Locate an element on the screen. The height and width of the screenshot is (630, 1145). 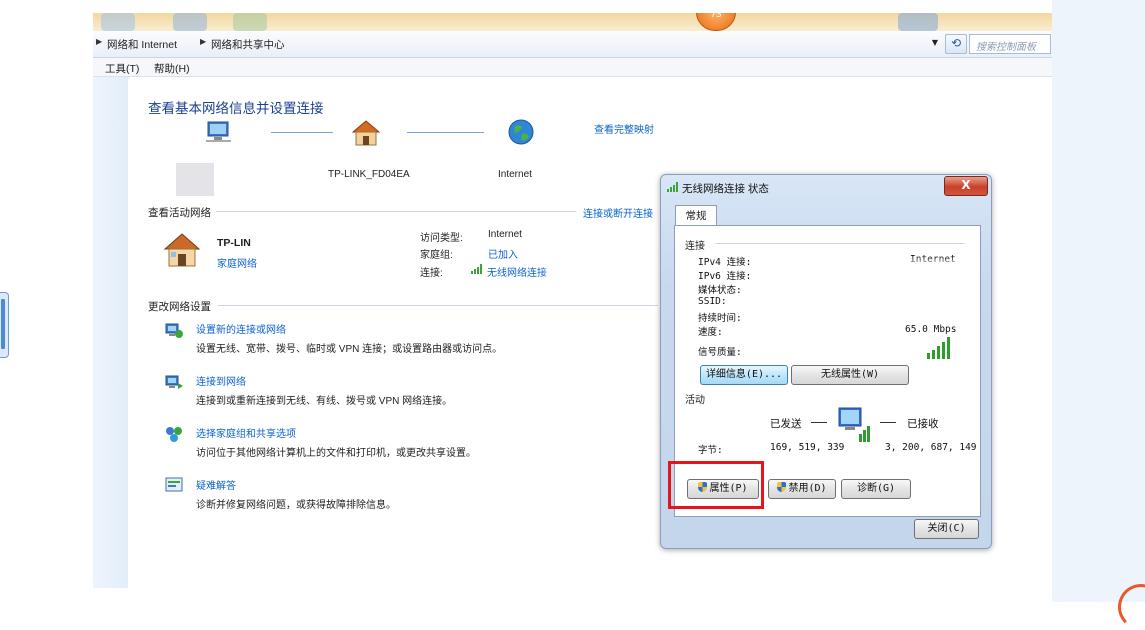
troubleshoot-desc: 诊断并修复网络问题，或获得故障排除信息。 is located at coordinates (296, 505).